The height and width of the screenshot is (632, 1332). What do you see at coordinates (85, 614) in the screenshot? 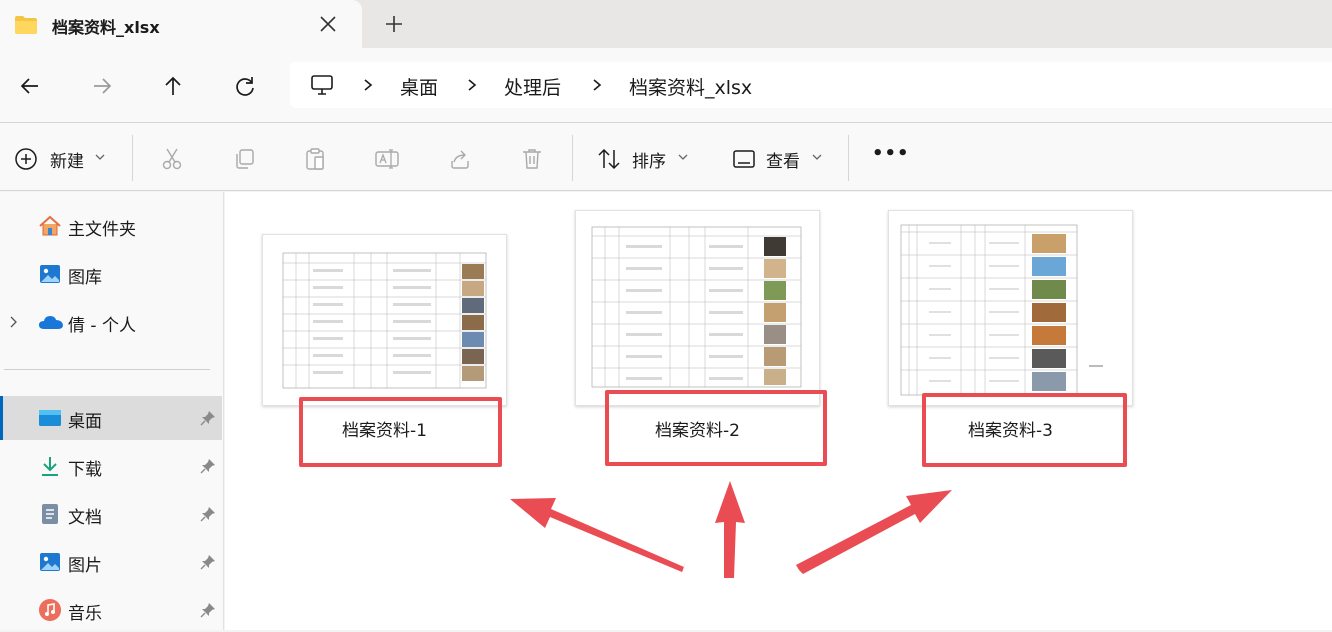
I see `sidebar-item-label: 音乐` at bounding box center [85, 614].